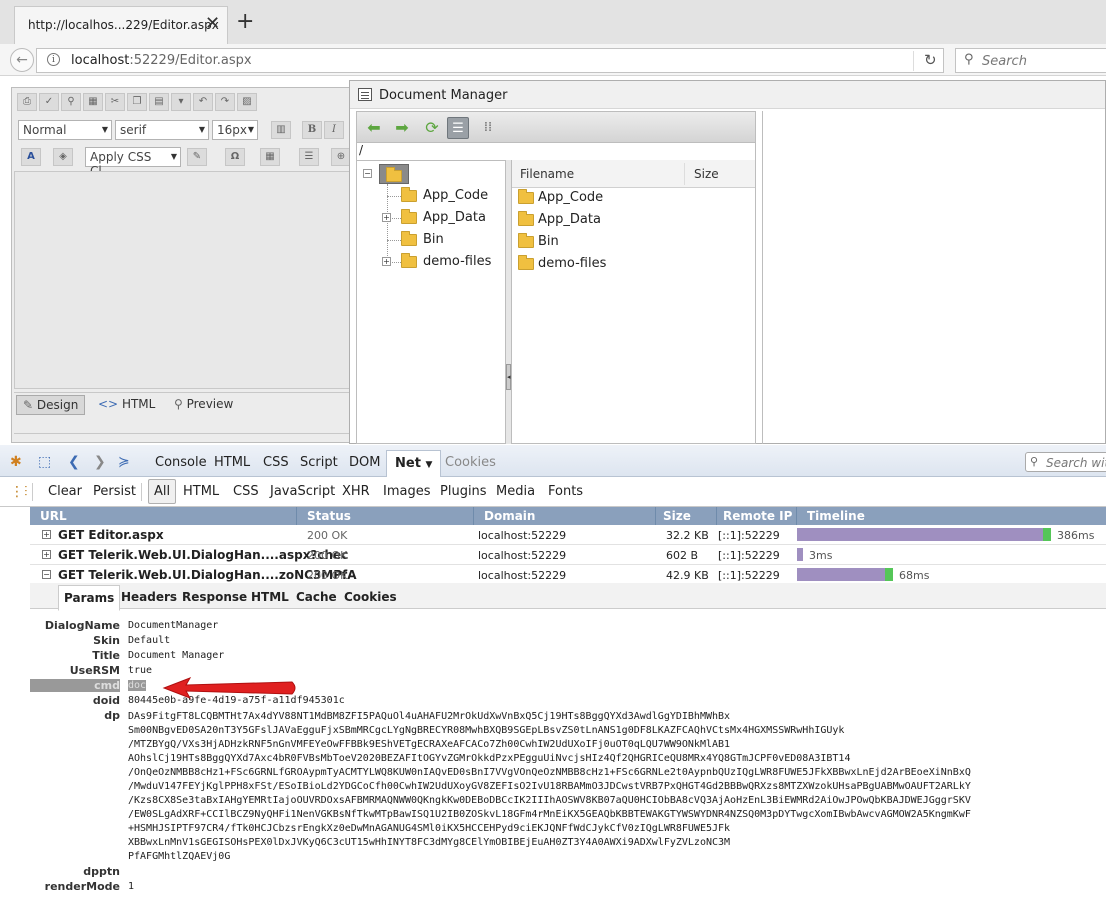 This screenshot has width=1106, height=897. Describe the element at coordinates (463, 491) in the screenshot. I see `filter-plugins: Plugins` at that location.